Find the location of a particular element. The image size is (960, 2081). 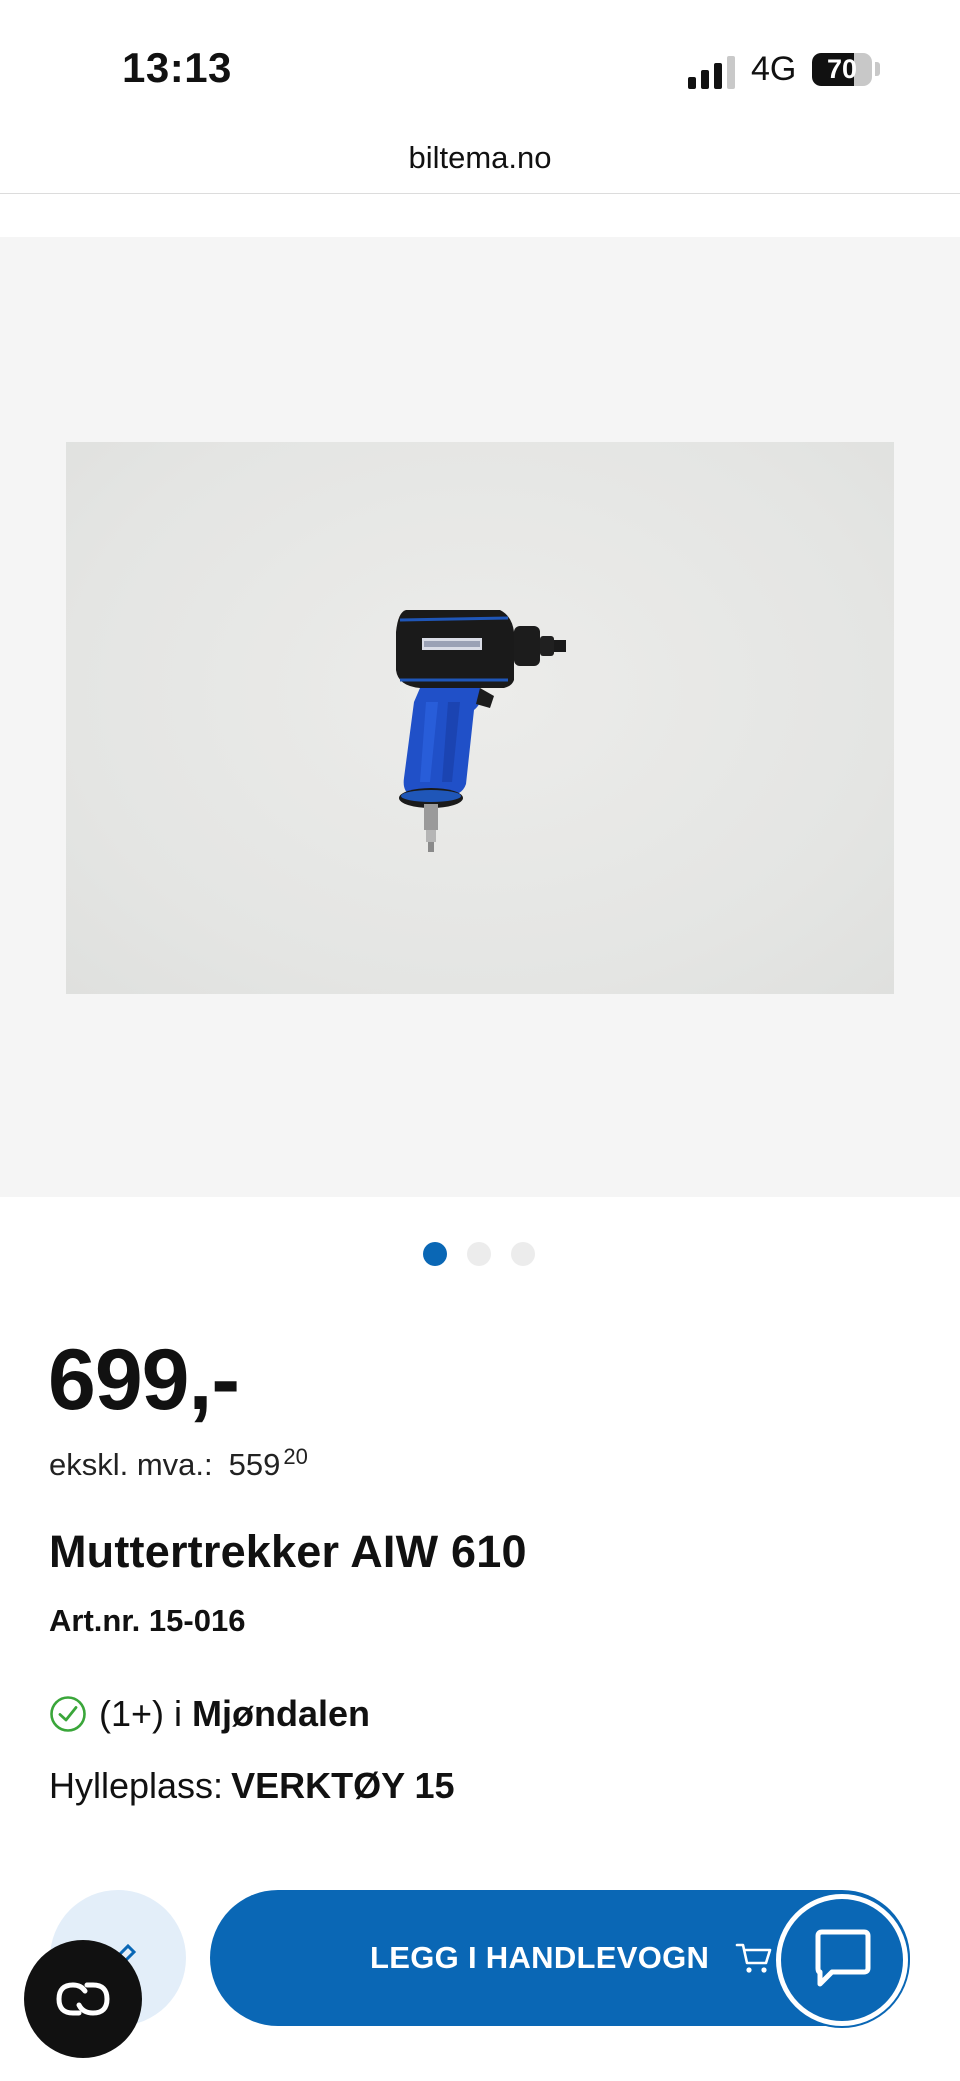

divider is located at coordinates (480, 193).